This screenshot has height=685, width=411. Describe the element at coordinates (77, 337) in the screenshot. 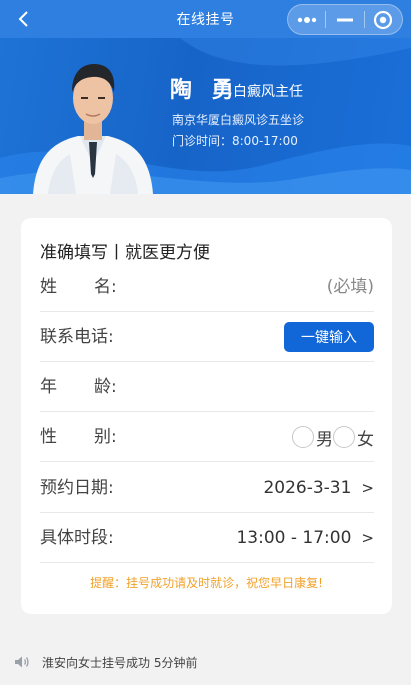

I see `phone-label: 联系电话:` at that location.